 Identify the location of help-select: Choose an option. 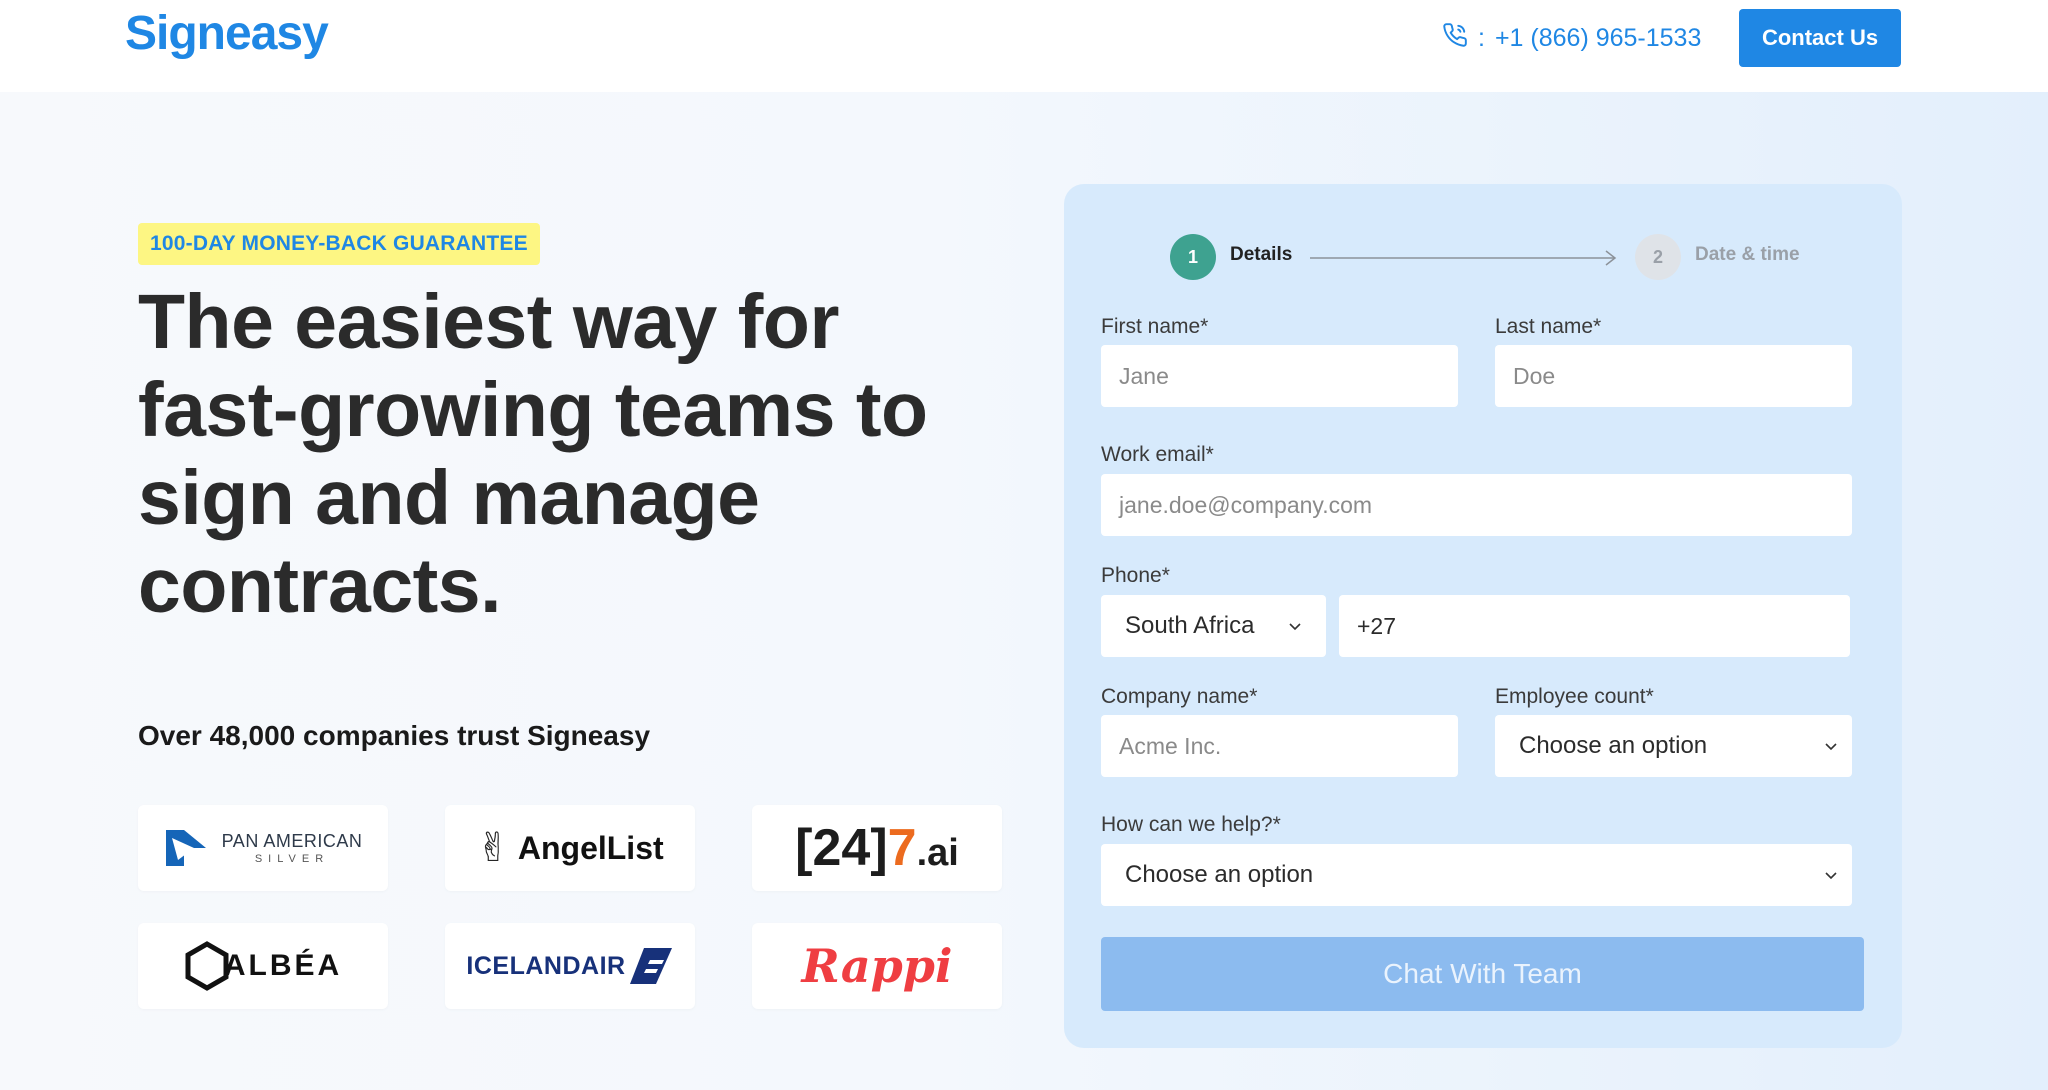
(1476, 875).